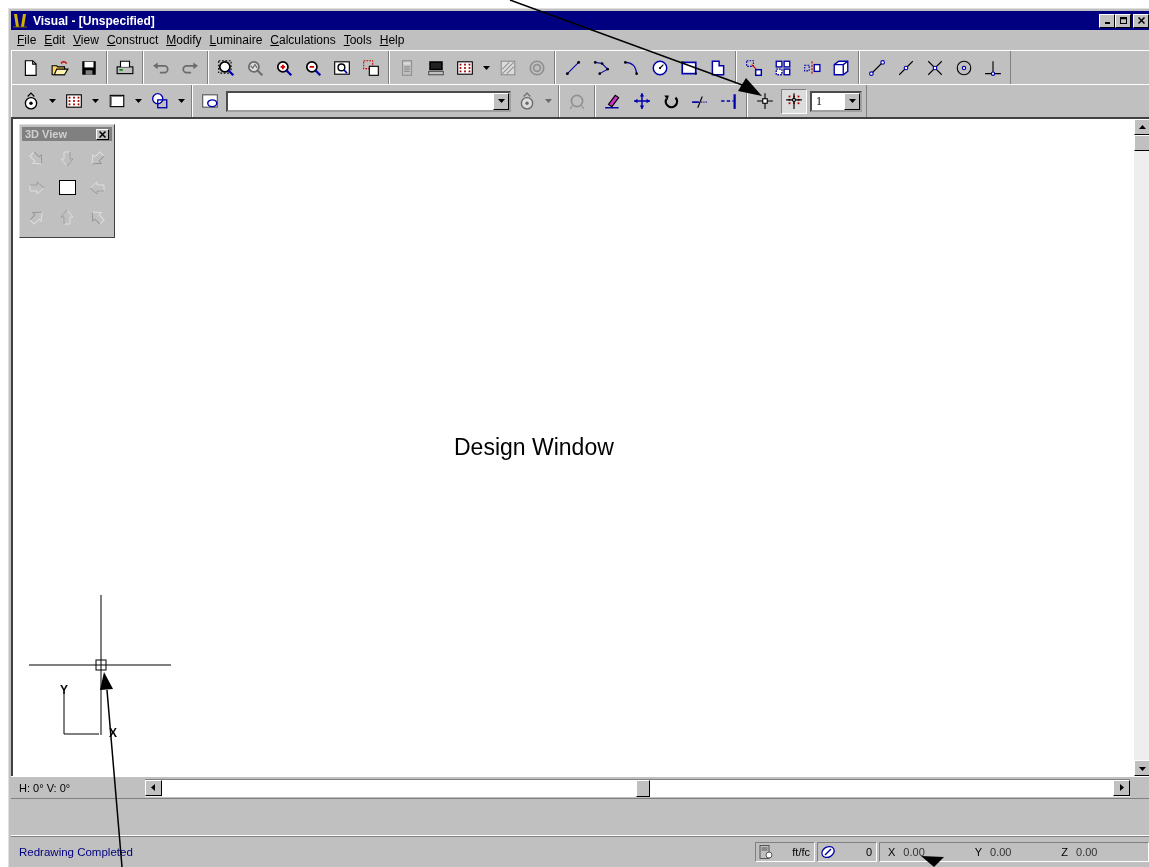  What do you see at coordinates (357, 40) in the screenshot?
I see `menu-item: Tools` at bounding box center [357, 40].